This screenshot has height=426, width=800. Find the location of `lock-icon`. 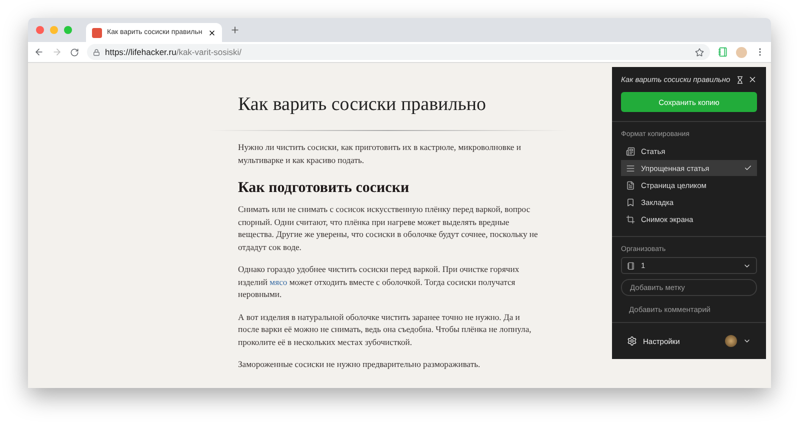

lock-icon is located at coordinates (96, 52).